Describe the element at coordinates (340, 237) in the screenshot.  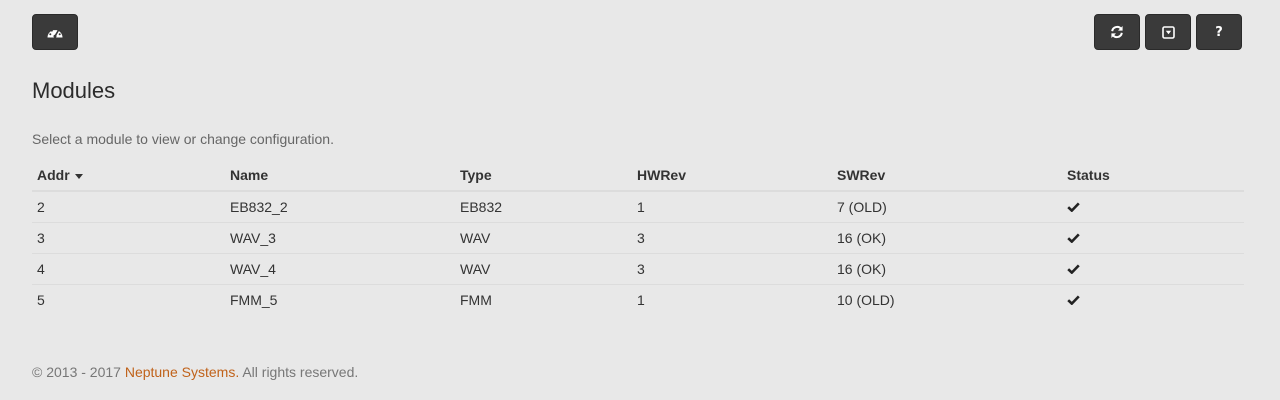
I see `cell-name: WAV_3` at that location.